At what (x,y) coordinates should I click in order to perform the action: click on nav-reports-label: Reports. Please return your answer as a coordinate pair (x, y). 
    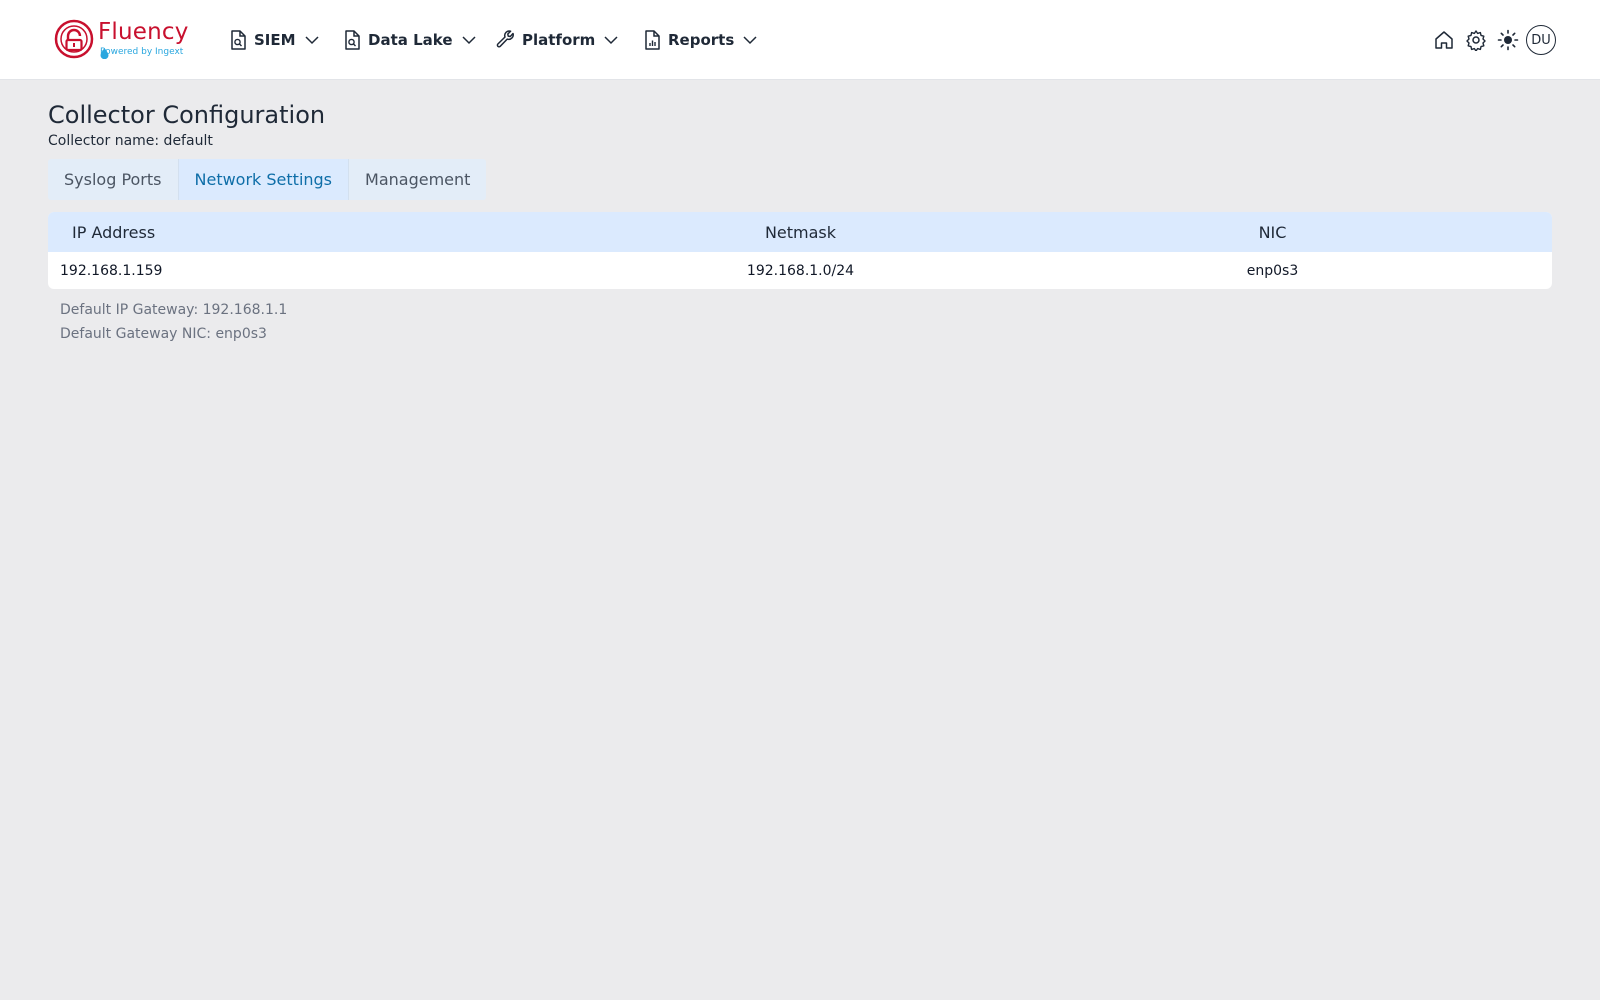
    Looking at the image, I should click on (701, 40).